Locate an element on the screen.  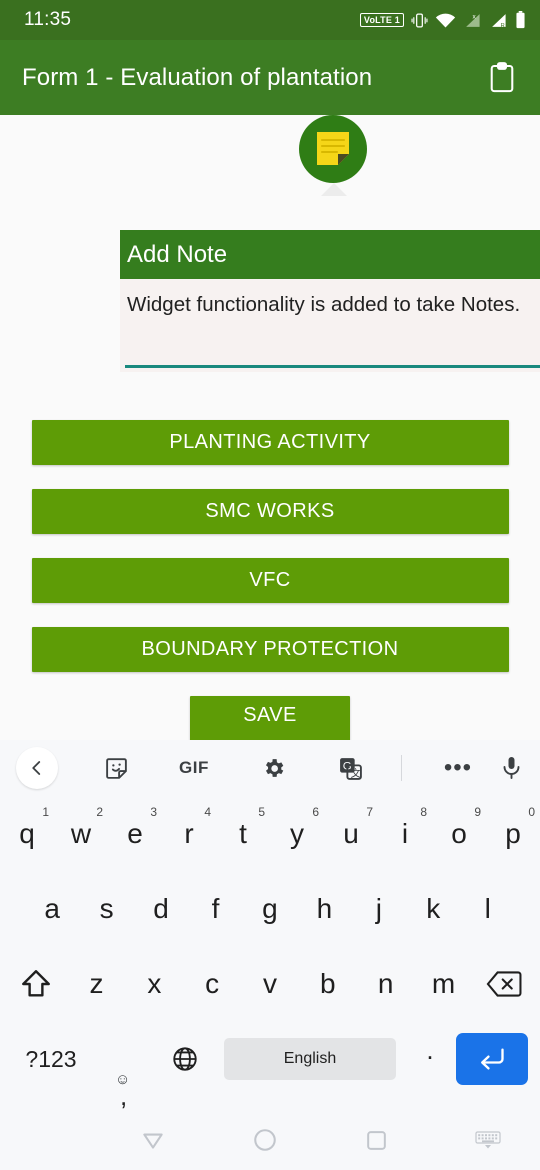
translate-icon: G 文 is located at coordinates (350, 768).